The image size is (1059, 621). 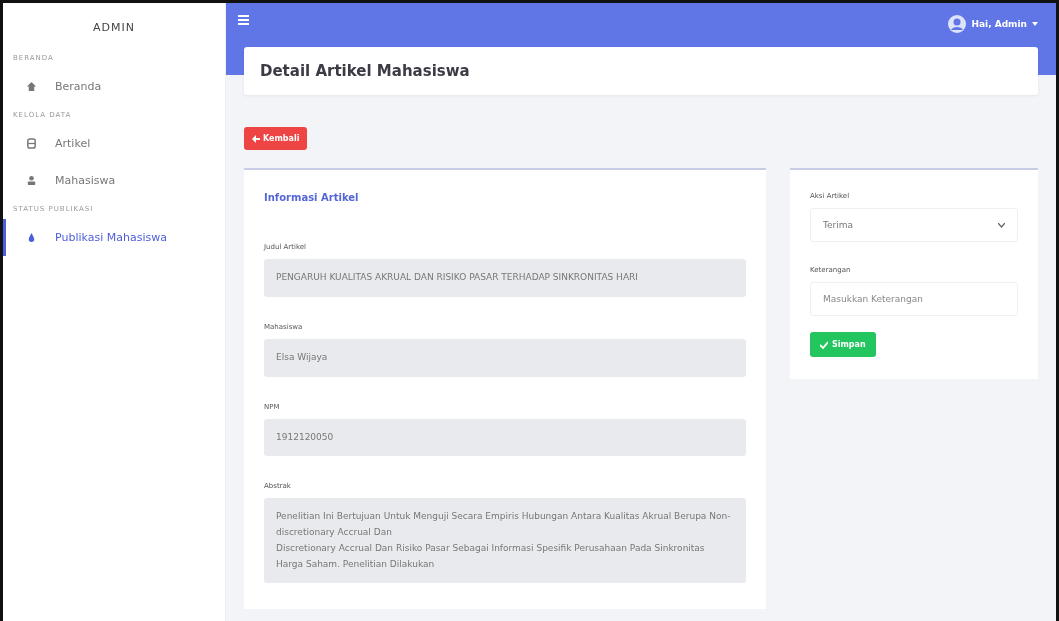 I want to click on sidebar-item: Artikel, so click(x=114, y=143).